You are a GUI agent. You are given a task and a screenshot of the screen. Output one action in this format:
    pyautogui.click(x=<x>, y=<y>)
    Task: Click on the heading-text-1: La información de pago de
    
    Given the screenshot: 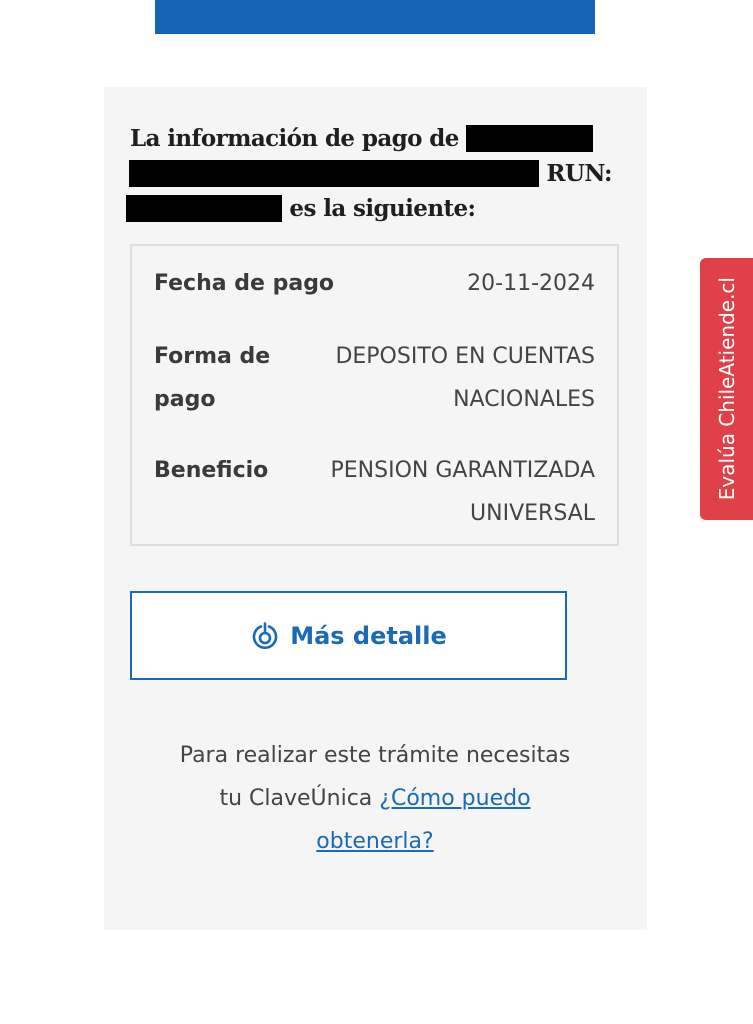 What is the action you would take?
    pyautogui.click(x=294, y=138)
    